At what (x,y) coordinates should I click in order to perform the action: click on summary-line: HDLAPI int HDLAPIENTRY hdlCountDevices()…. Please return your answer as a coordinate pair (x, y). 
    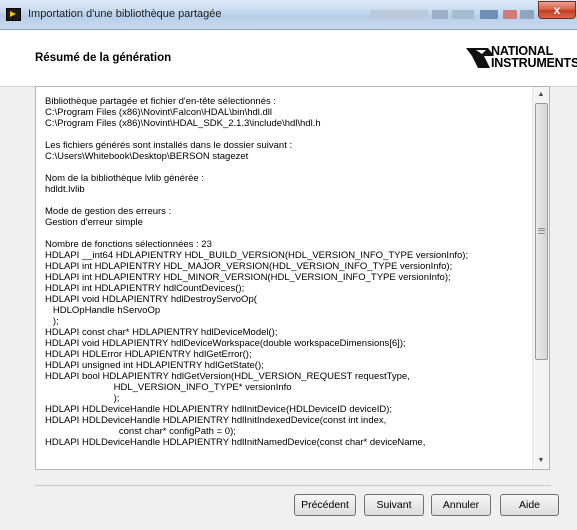
    Looking at the image, I should click on (145, 288).